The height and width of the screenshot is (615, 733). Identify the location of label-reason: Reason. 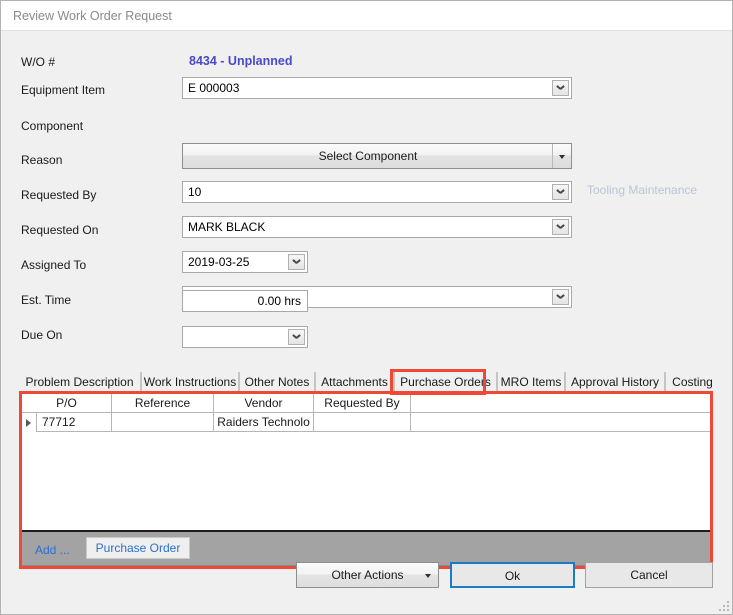
(42, 160).